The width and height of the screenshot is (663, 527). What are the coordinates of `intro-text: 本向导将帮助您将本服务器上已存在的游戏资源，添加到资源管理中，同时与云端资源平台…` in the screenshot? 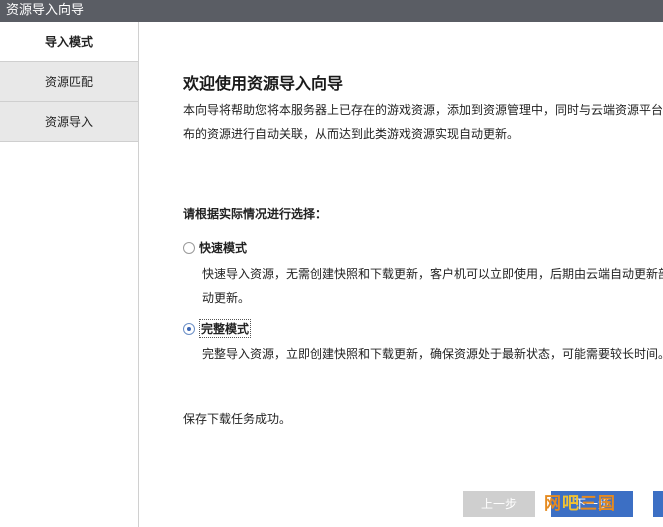 It's located at (423, 122).